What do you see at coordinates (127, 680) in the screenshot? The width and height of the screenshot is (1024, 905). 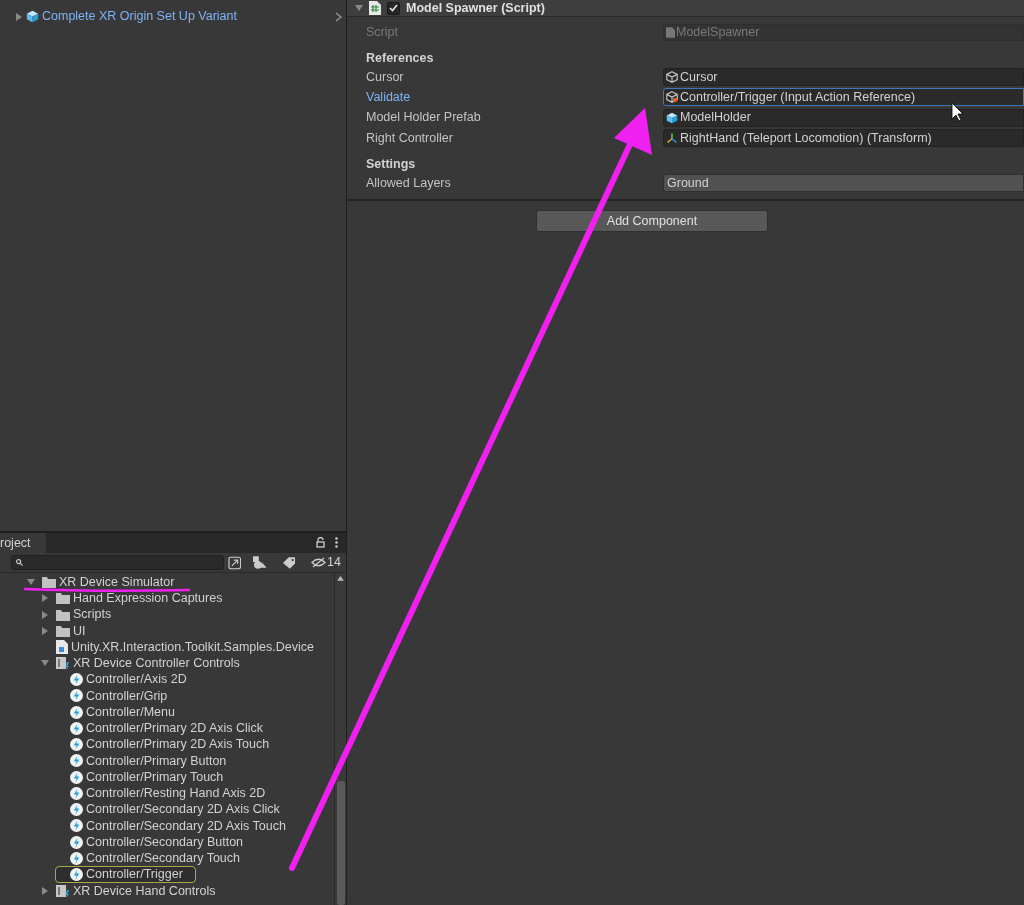 I see `tree-item: Controller/Axis 2D` at bounding box center [127, 680].